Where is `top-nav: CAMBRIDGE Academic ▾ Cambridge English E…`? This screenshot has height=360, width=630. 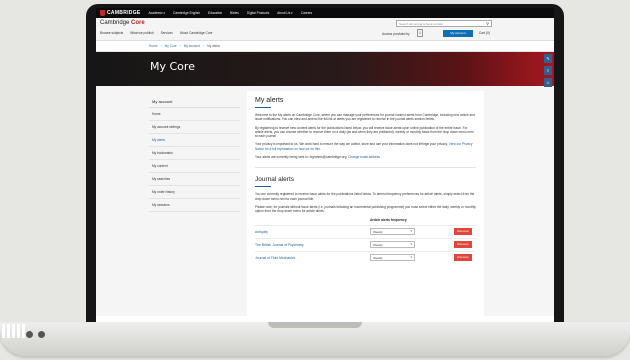
top-nav: CAMBRIDGE Academic ▾ Cambridge English E… is located at coordinates (325, 13).